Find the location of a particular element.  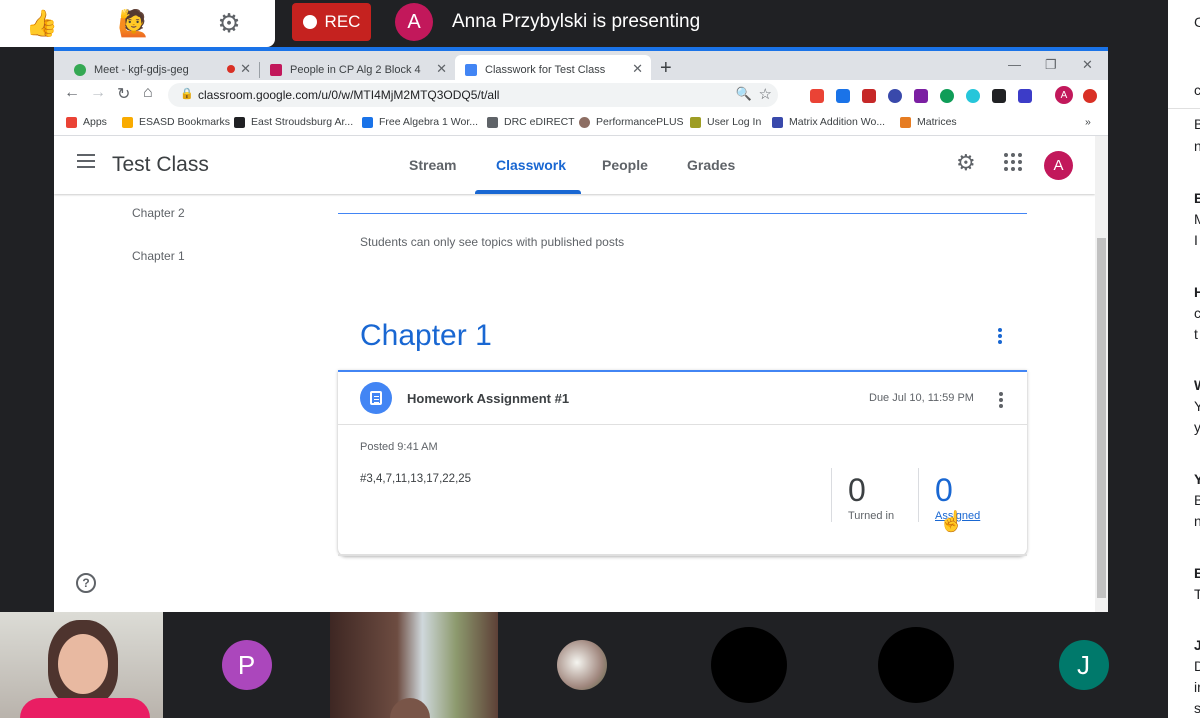

classroom-favicon-icon is located at coordinates (276, 69).